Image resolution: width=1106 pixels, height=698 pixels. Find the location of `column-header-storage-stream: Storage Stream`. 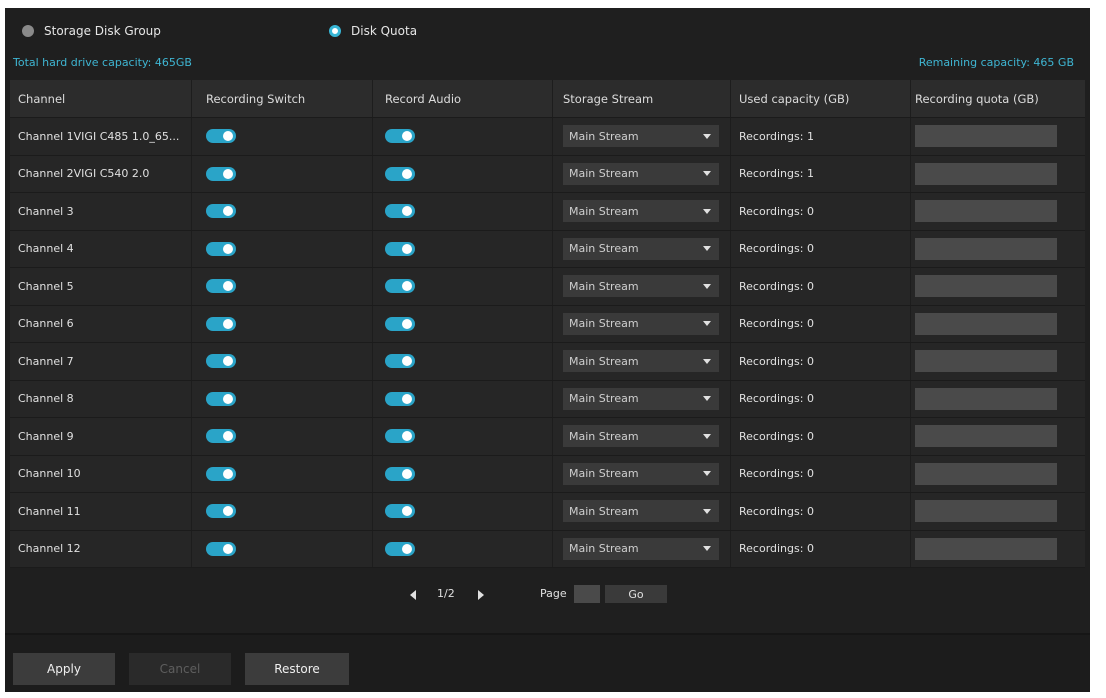

column-header-storage-stream: Storage Stream is located at coordinates (642, 98).